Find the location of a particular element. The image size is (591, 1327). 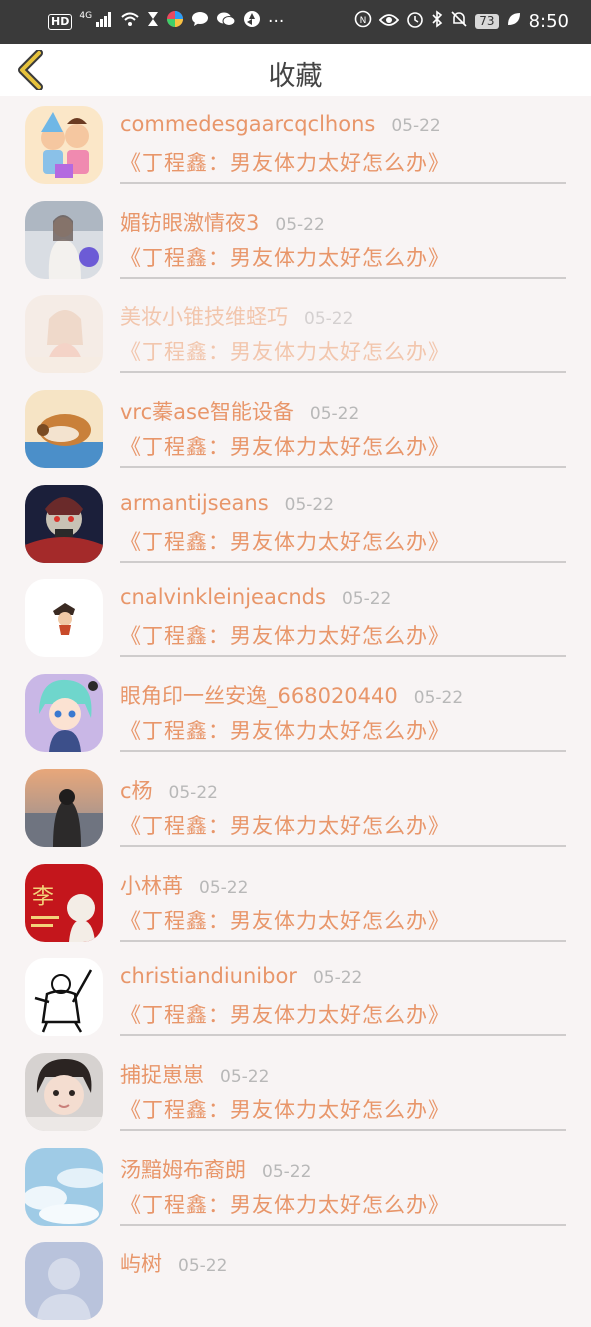

user-name: 小林苒 is located at coordinates (151, 885).